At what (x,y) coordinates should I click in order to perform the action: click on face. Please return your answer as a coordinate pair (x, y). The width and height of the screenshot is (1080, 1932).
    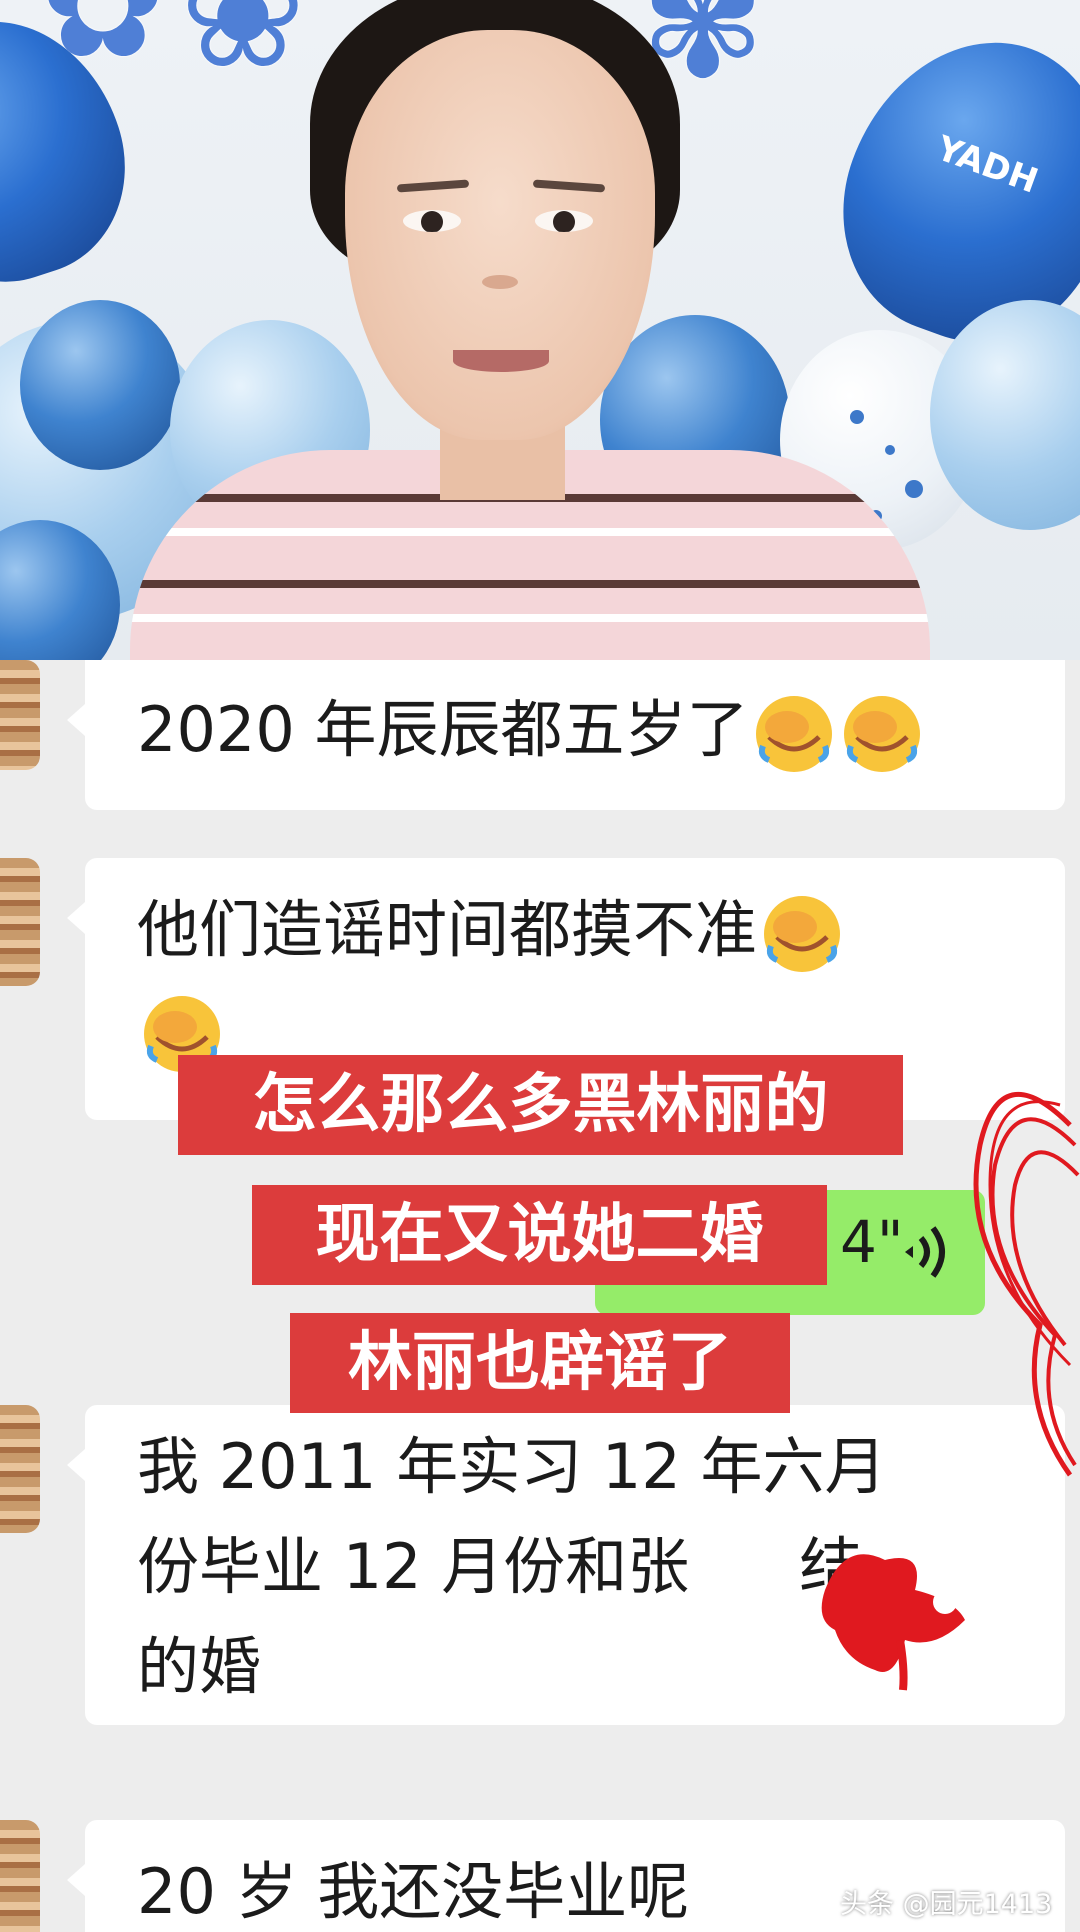
    Looking at the image, I should click on (500, 235).